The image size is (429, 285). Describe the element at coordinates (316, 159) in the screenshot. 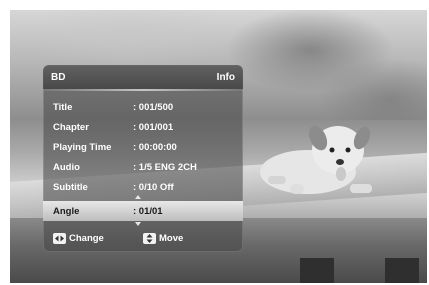

I see `puppy-image` at that location.